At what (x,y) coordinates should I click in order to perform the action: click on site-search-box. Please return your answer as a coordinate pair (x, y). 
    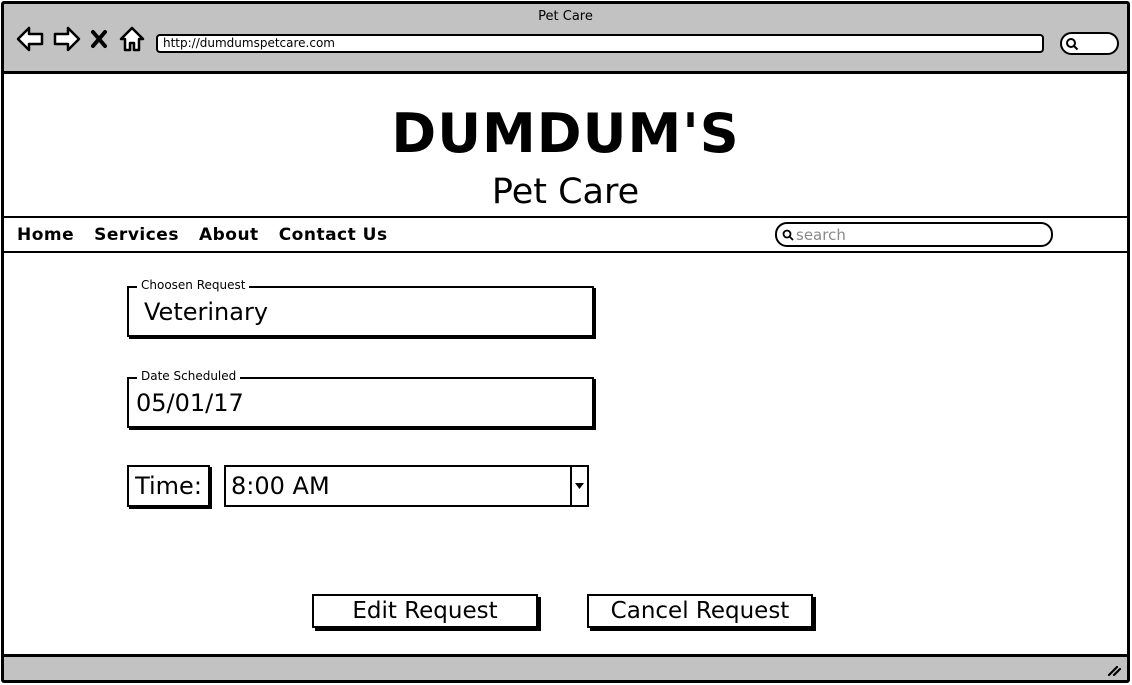
    Looking at the image, I should click on (914, 234).